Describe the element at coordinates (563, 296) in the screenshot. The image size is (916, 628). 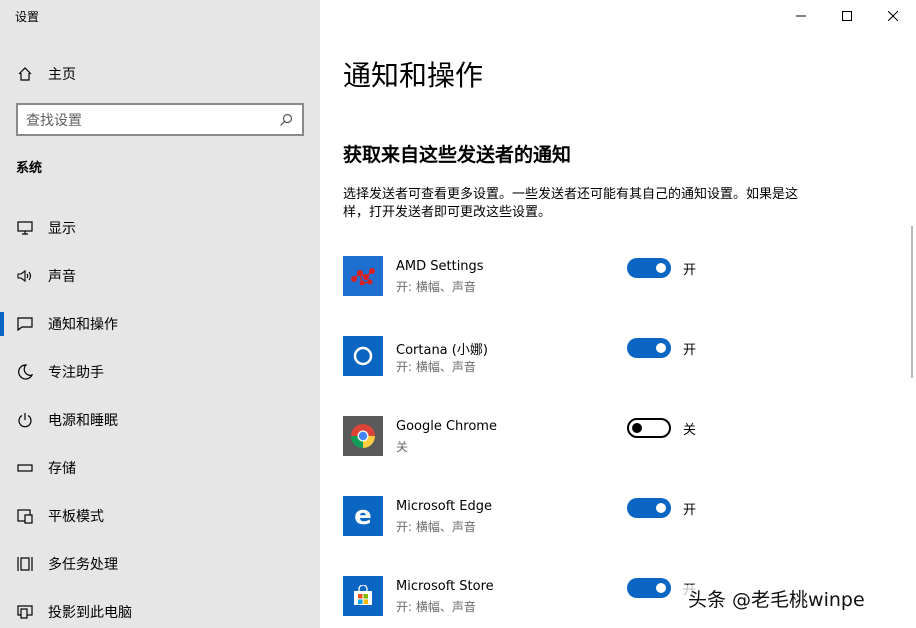
I see `sender-row-amd-settings: AMD Settings 开: 横幅、声音 开` at that location.